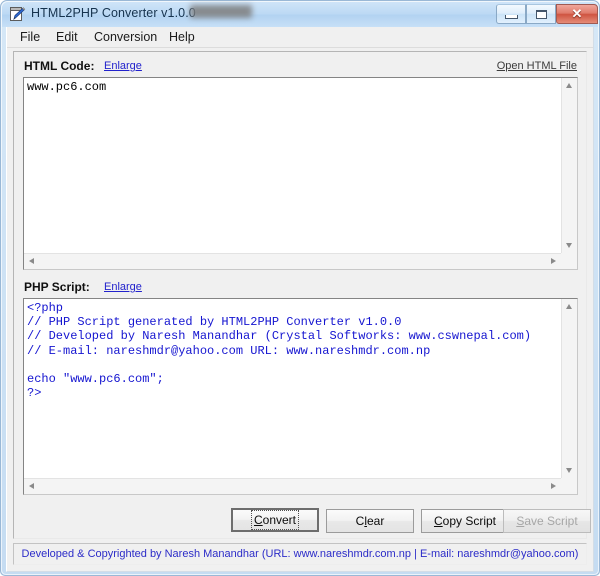 The image size is (600, 576). What do you see at coordinates (113, 13) in the screenshot?
I see `window-title: HTML2PHP Converter v1.0.0` at bounding box center [113, 13].